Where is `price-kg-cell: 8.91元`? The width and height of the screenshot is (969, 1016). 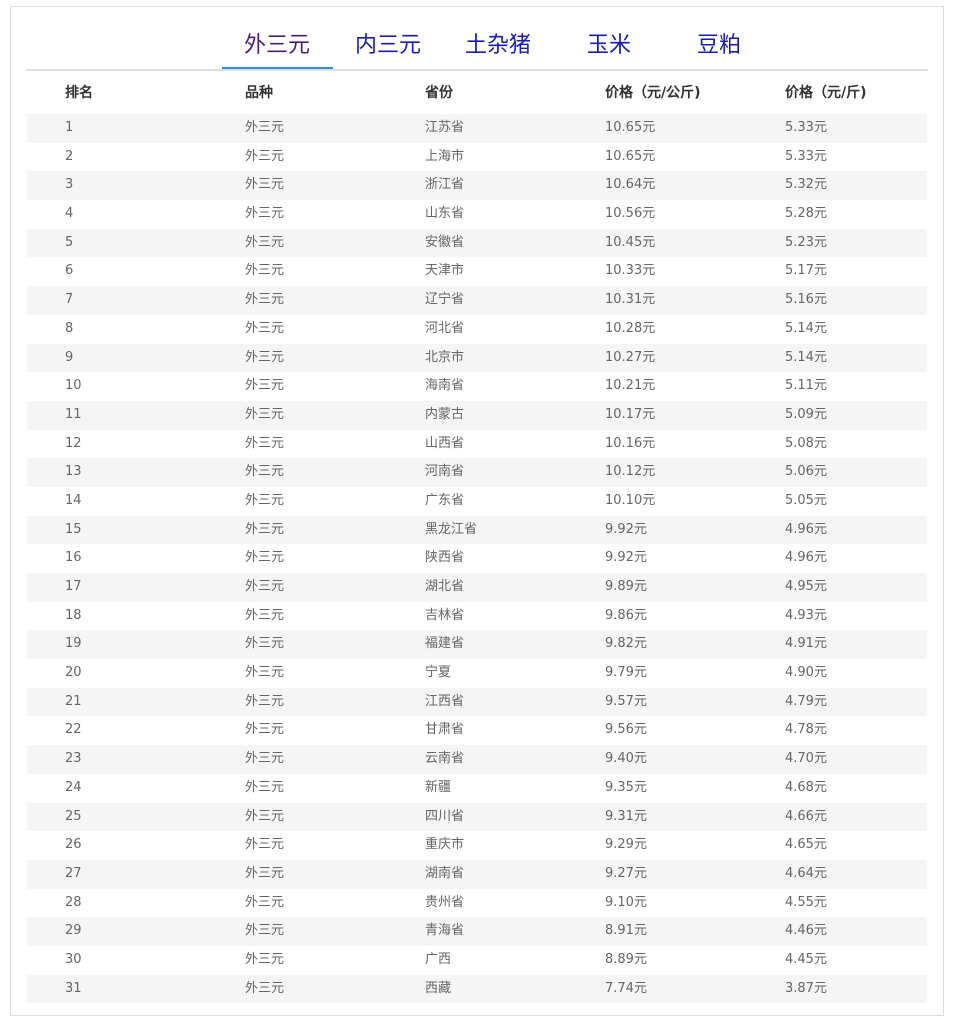 price-kg-cell: 8.91元 is located at coordinates (626, 931).